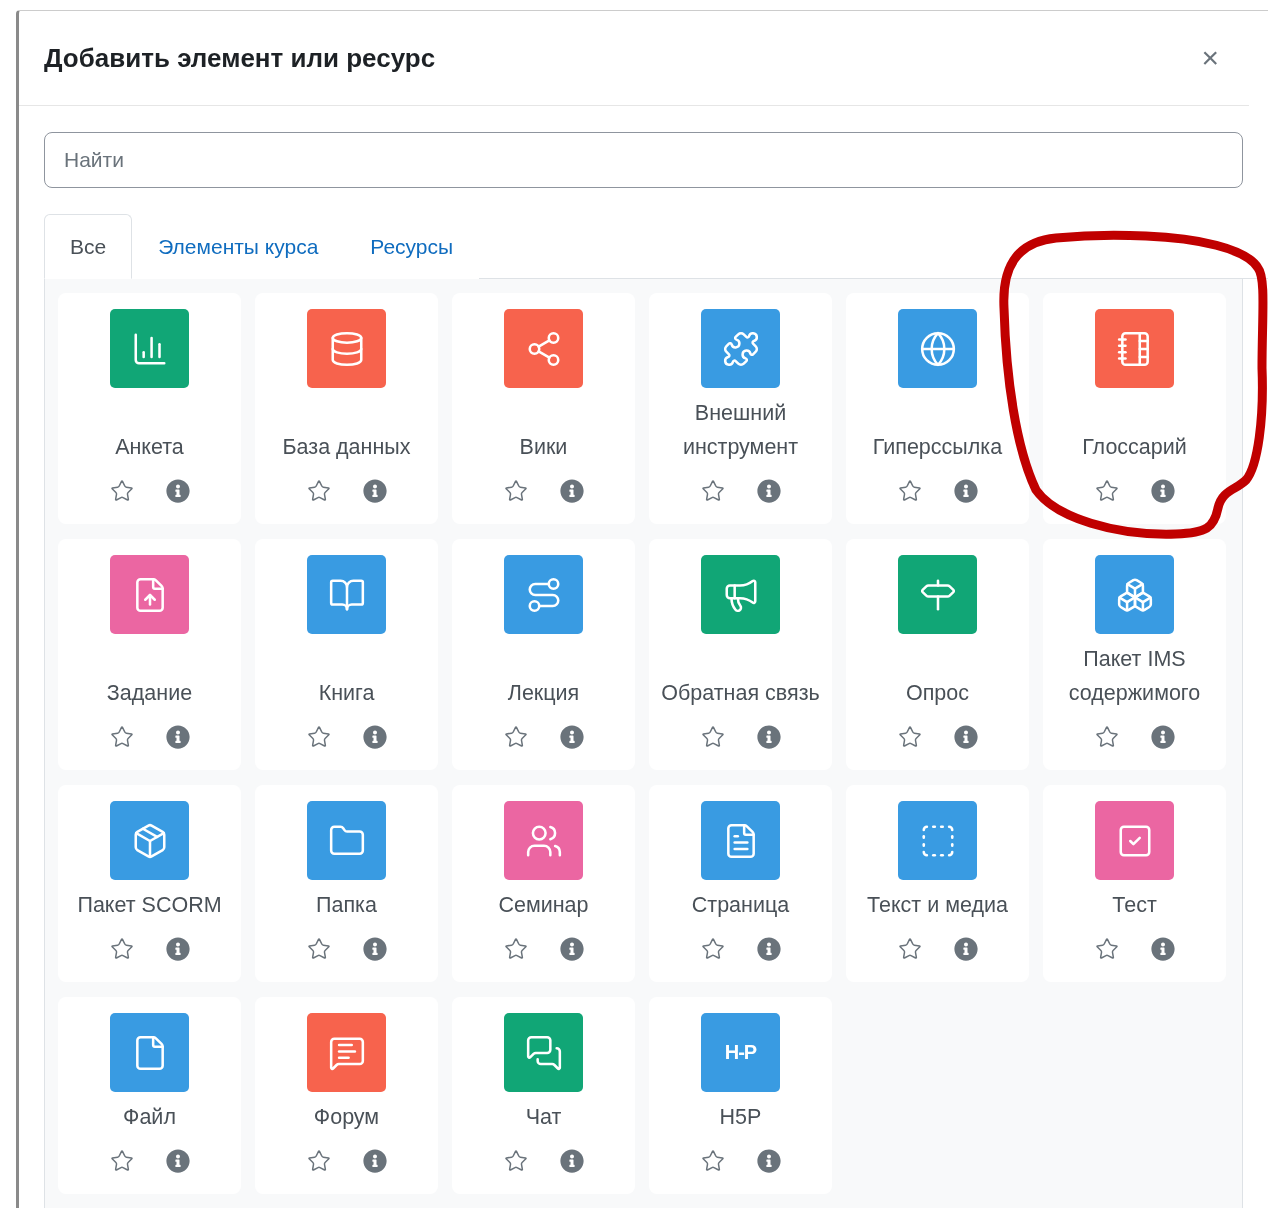  I want to click on activity-name: Глоссарий, so click(1134, 447).